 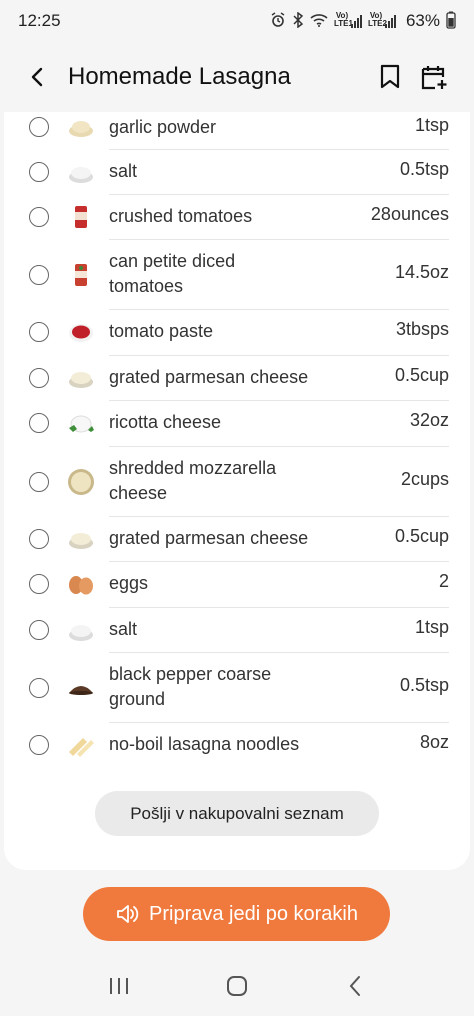 I want to click on ingredient-name: no-boil lasagna noodles, so click(x=204, y=744).